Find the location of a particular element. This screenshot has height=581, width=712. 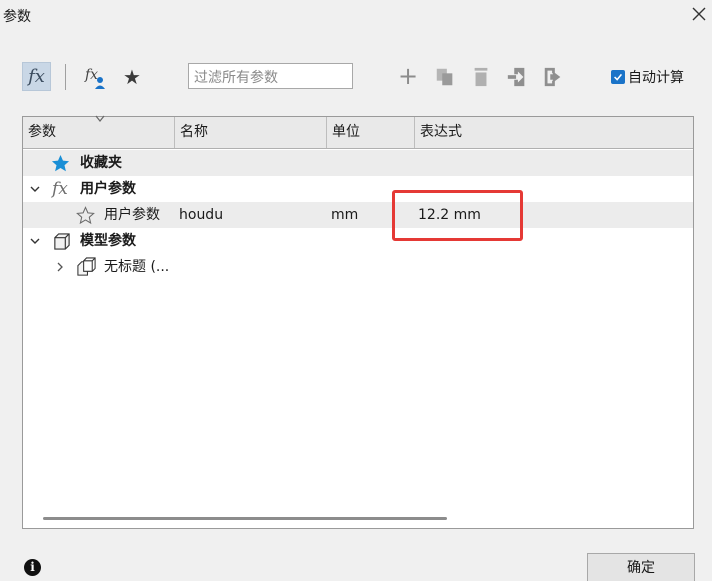

table-header: 参数 名称 单位 表达式 is located at coordinates (358, 132).